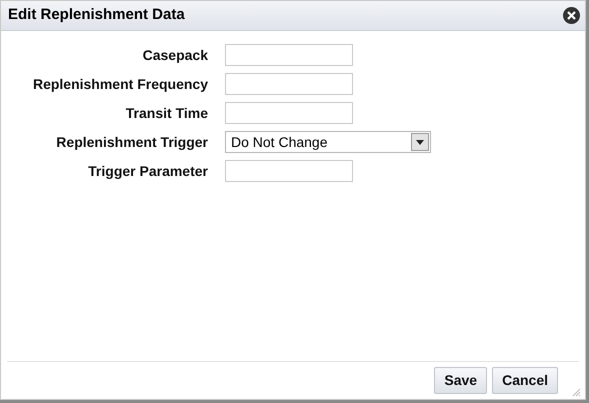 The image size is (589, 403). What do you see at coordinates (461, 380) in the screenshot?
I see `dialog-button: Save` at bounding box center [461, 380].